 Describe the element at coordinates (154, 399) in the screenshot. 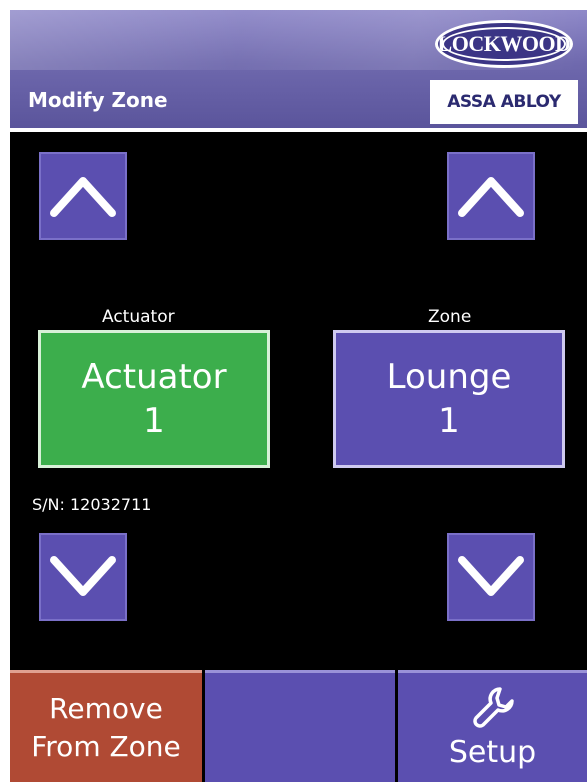

I see `actuator-selector: Actuator 1` at that location.